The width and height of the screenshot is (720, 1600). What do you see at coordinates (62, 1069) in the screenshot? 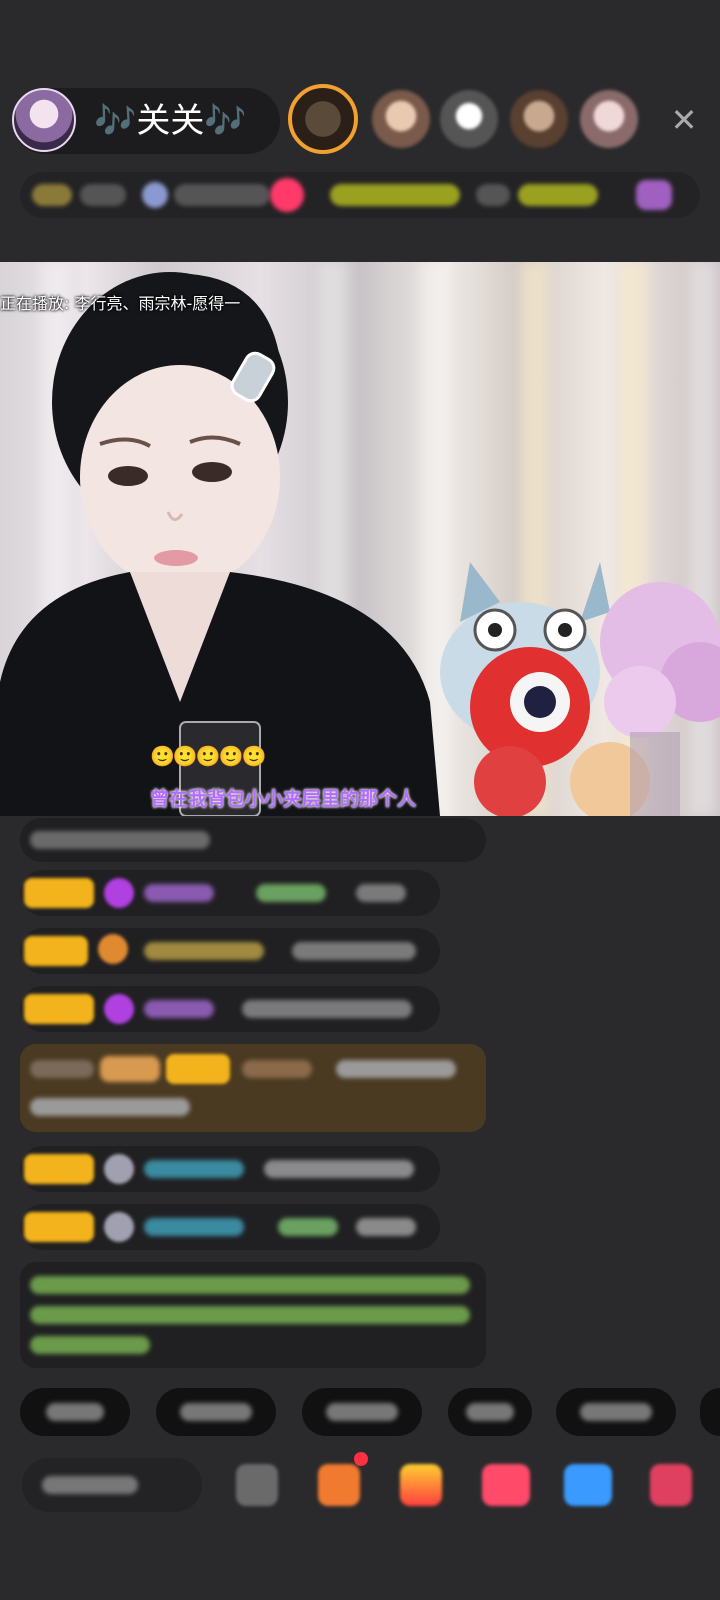
I see `chat-prefix` at bounding box center [62, 1069].